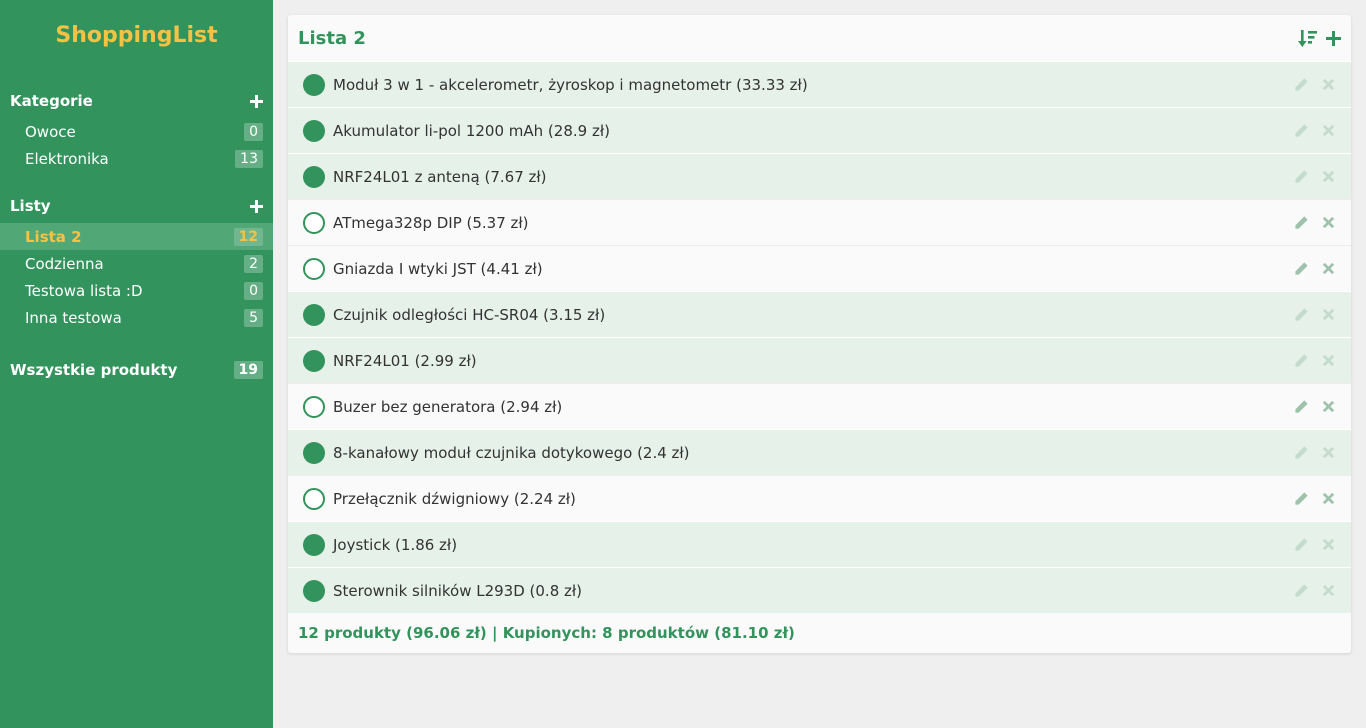 Image resolution: width=1366 pixels, height=728 pixels. I want to click on sidebar-item-category-elektronika: Elektronika 13, so click(136, 158).